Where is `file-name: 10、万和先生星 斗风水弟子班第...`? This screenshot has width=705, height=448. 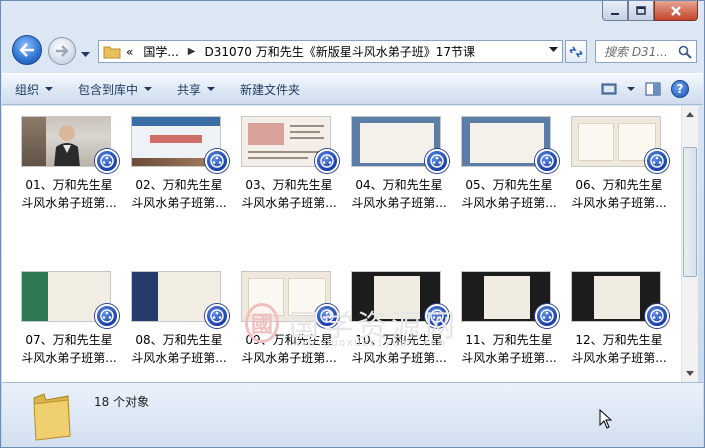
file-name: 10、万和先生星 斗风水弟子班第... is located at coordinates (399, 349).